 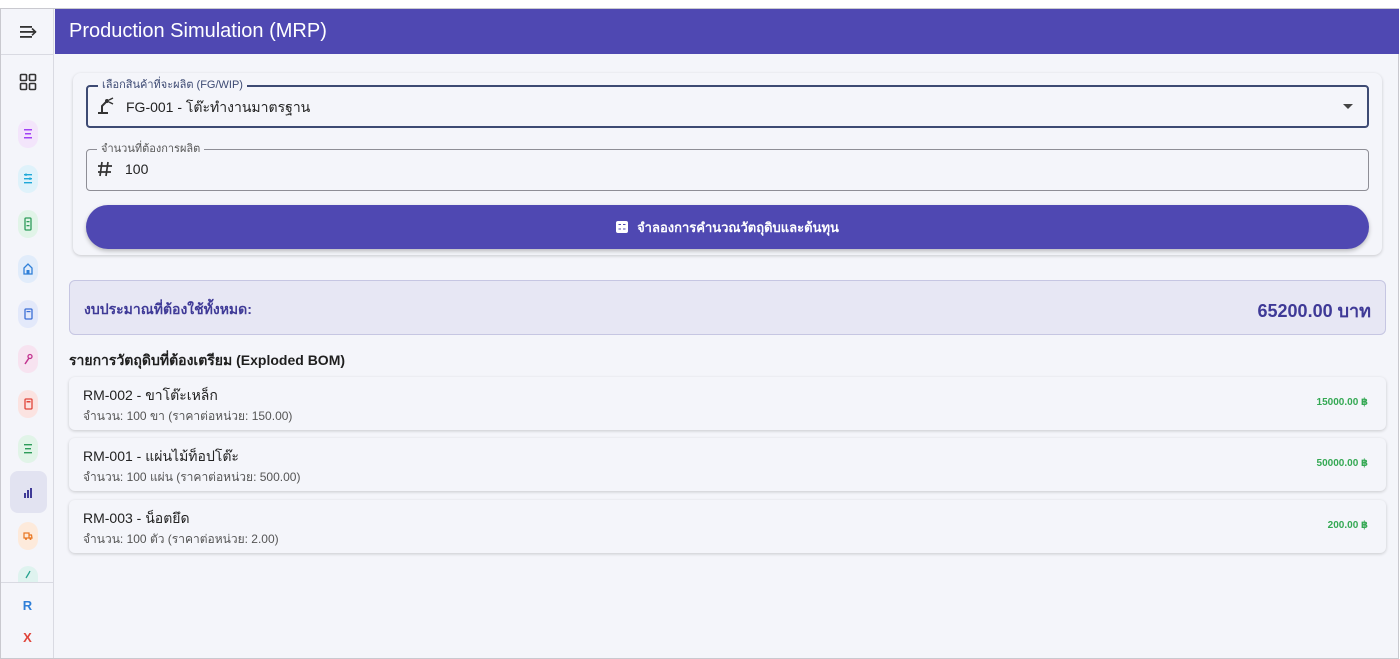 I want to click on bom-item-detail: จำนวน: 100 ขา (ราคาต่อหน่วย: 150.00), so click(x=188, y=416).